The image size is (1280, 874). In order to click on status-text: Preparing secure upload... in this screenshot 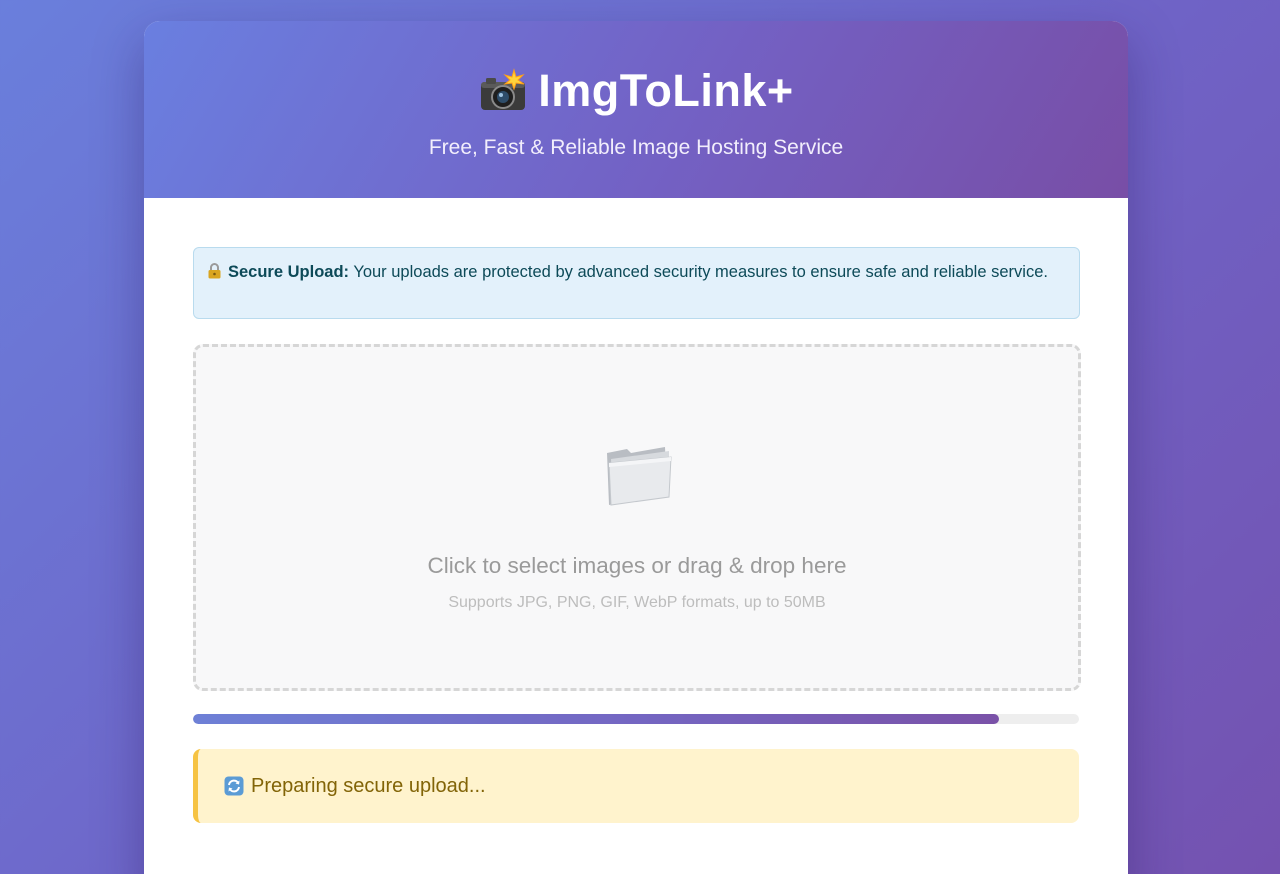, I will do `click(368, 785)`.